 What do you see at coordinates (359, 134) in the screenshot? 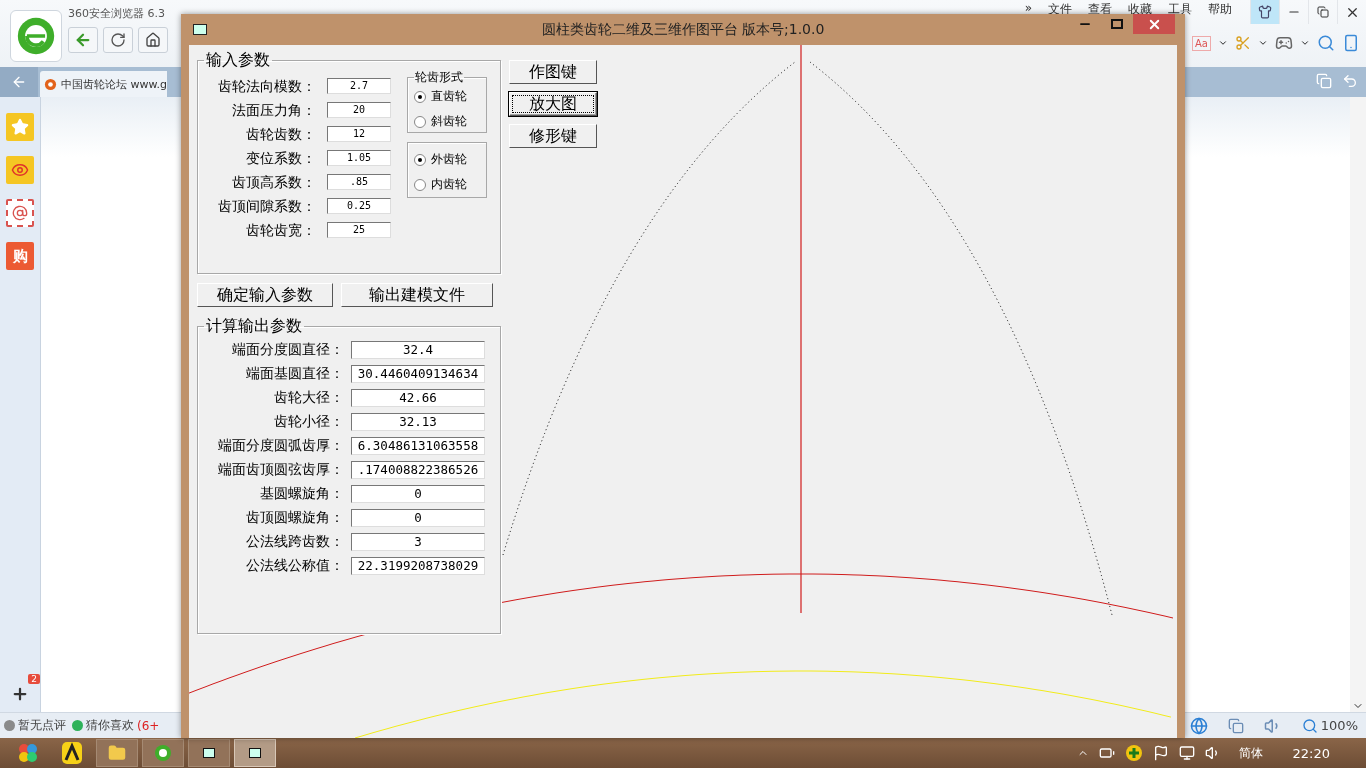
I see `input-field: 12` at bounding box center [359, 134].